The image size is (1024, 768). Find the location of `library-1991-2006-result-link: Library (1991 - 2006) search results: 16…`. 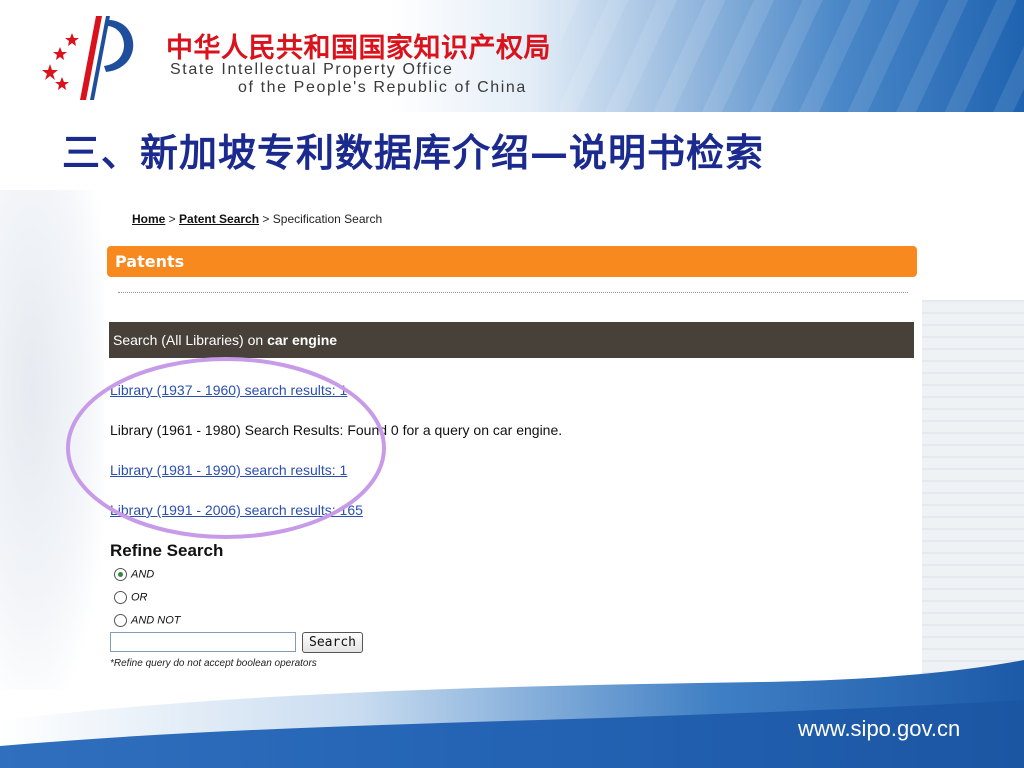

library-1991-2006-result-link: Library (1991 - 2006) search results: 16… is located at coordinates (236, 510).